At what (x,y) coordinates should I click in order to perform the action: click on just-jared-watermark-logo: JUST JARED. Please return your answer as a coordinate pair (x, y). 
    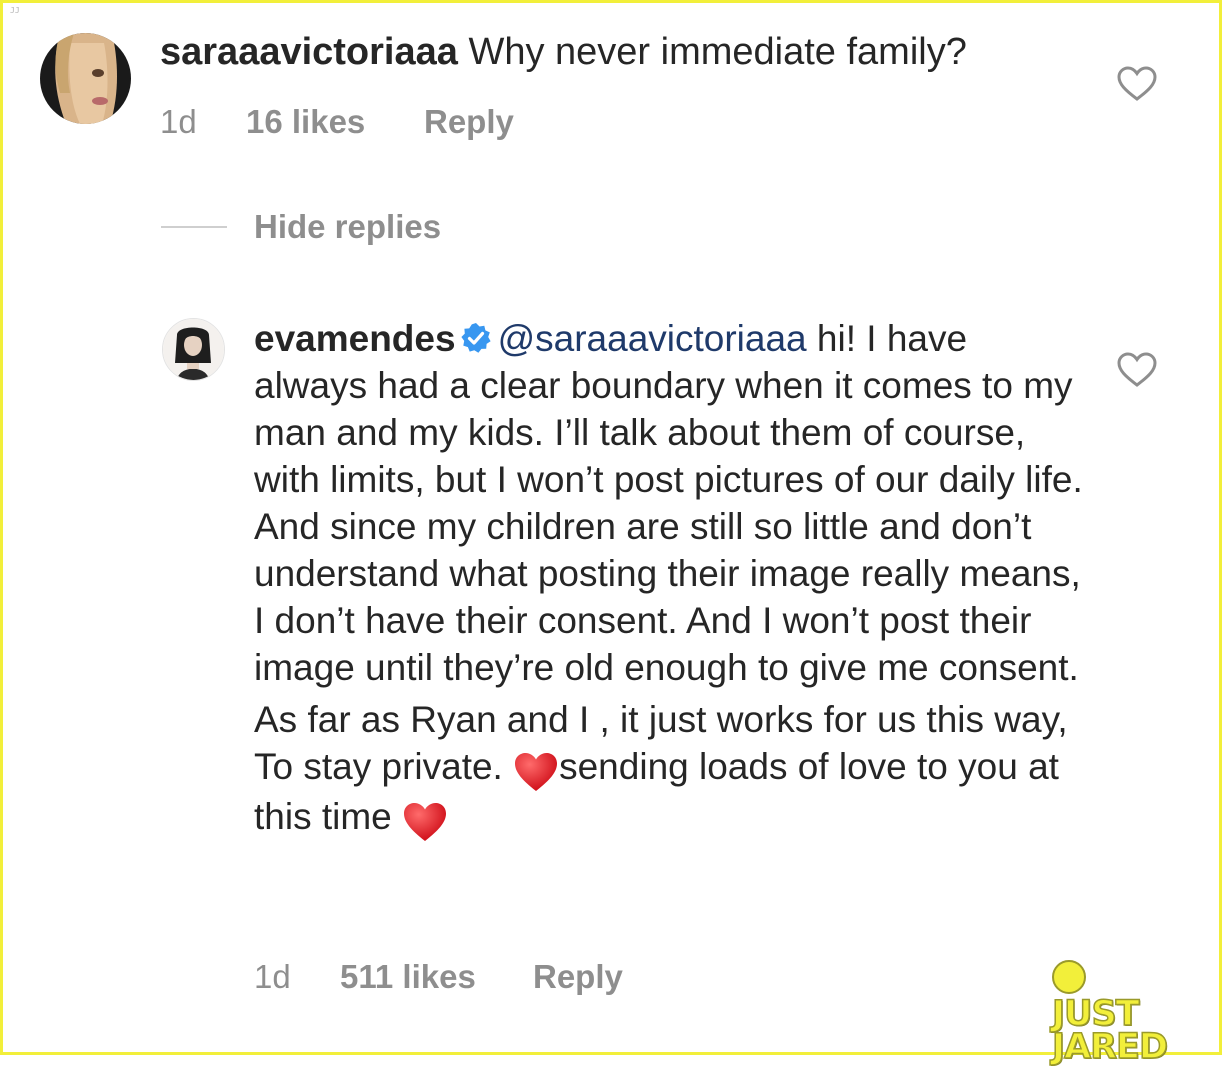
    Looking at the image, I should click on (1112, 1012).